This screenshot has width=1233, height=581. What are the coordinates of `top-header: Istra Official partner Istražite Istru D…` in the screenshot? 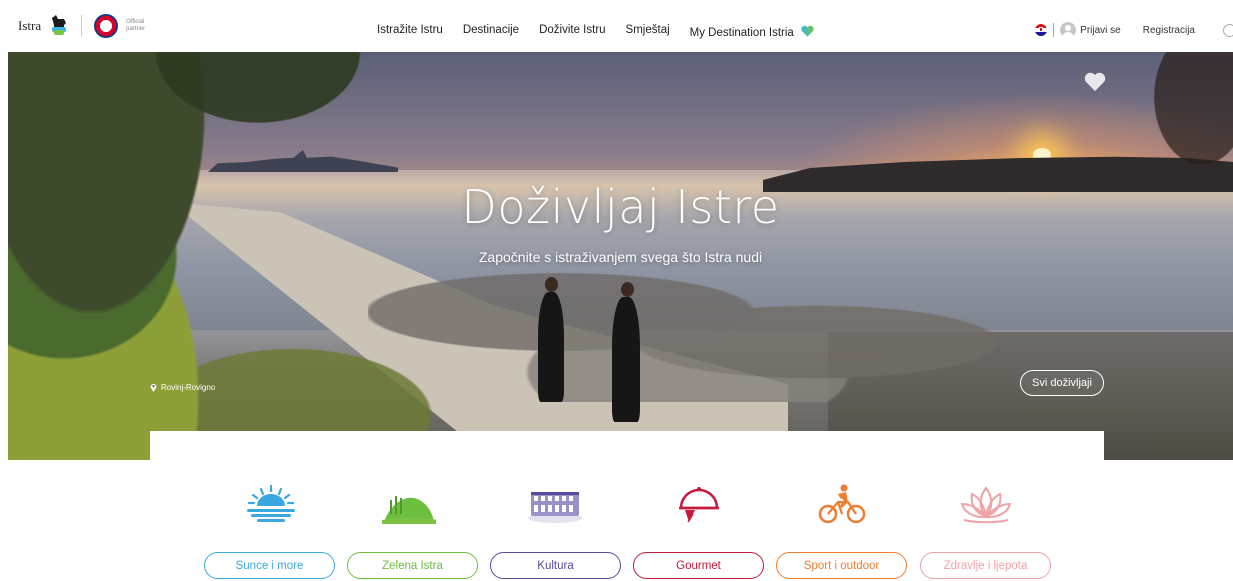 It's located at (616, 26).